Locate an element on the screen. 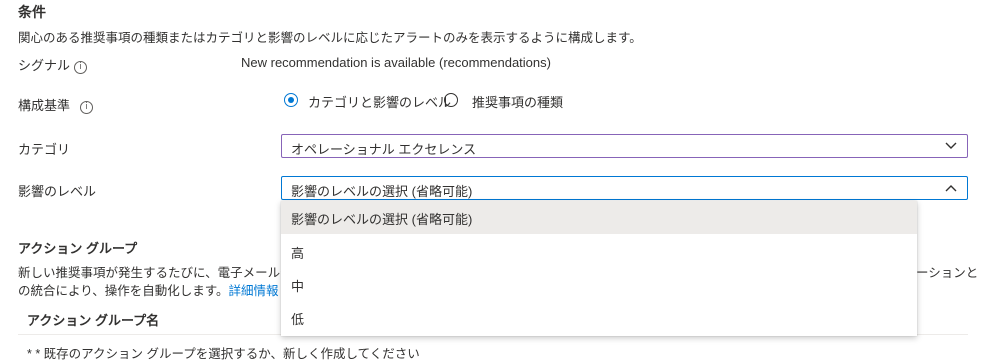 The image size is (1000, 362). impact-option-label: 高 is located at coordinates (298, 253).